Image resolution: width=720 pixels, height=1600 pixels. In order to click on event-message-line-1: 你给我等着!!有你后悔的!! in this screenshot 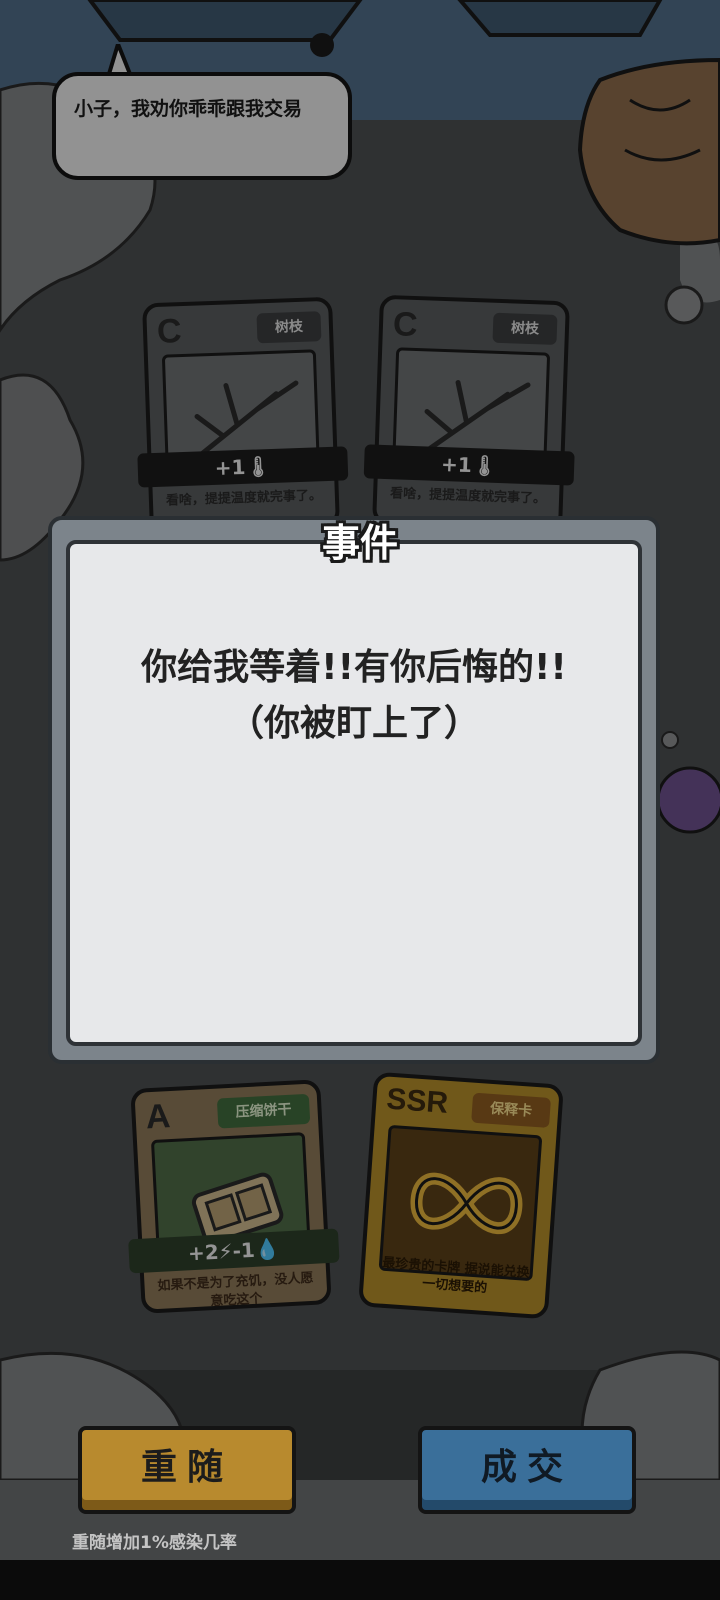, I will do `click(354, 667)`.